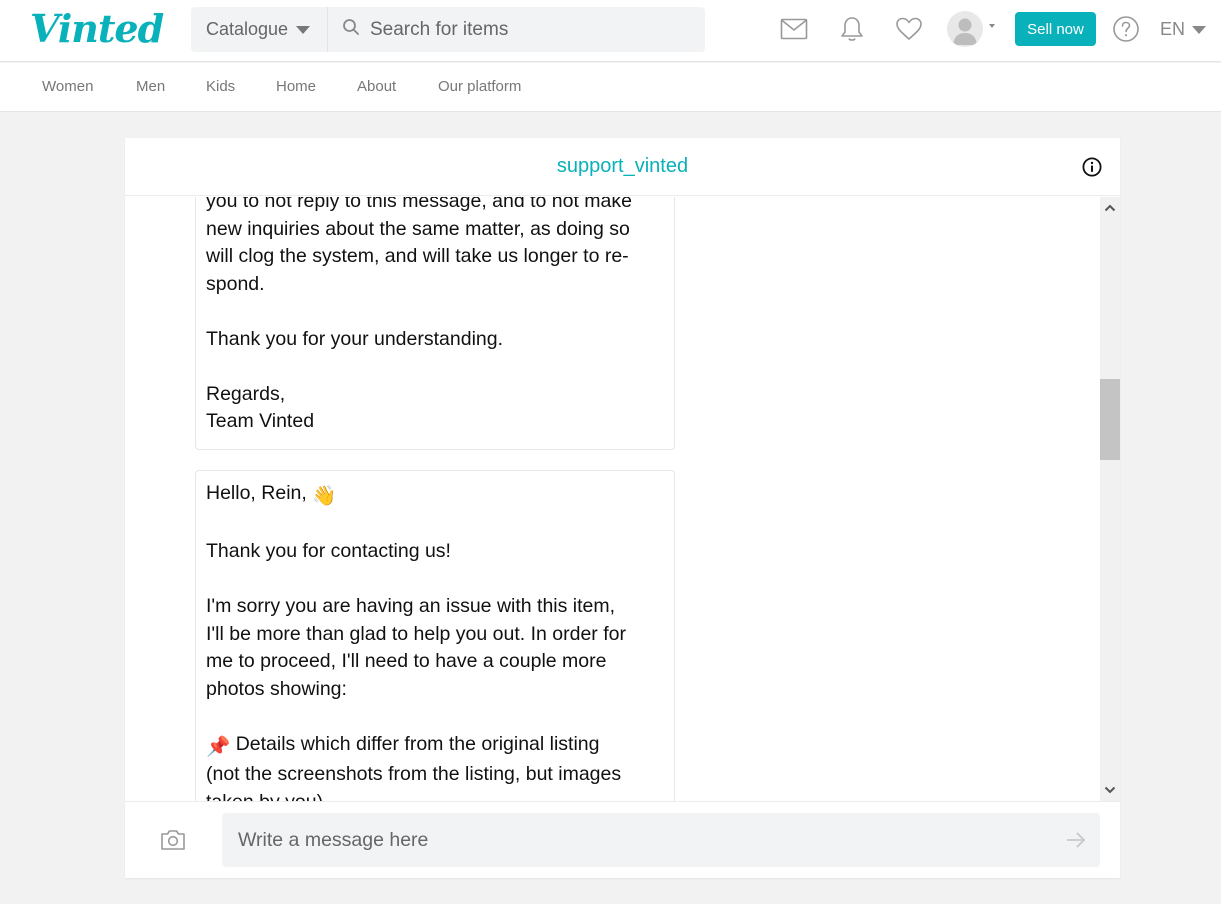  What do you see at coordinates (1110, 208) in the screenshot?
I see `scroll-up-arrow-icon` at bounding box center [1110, 208].